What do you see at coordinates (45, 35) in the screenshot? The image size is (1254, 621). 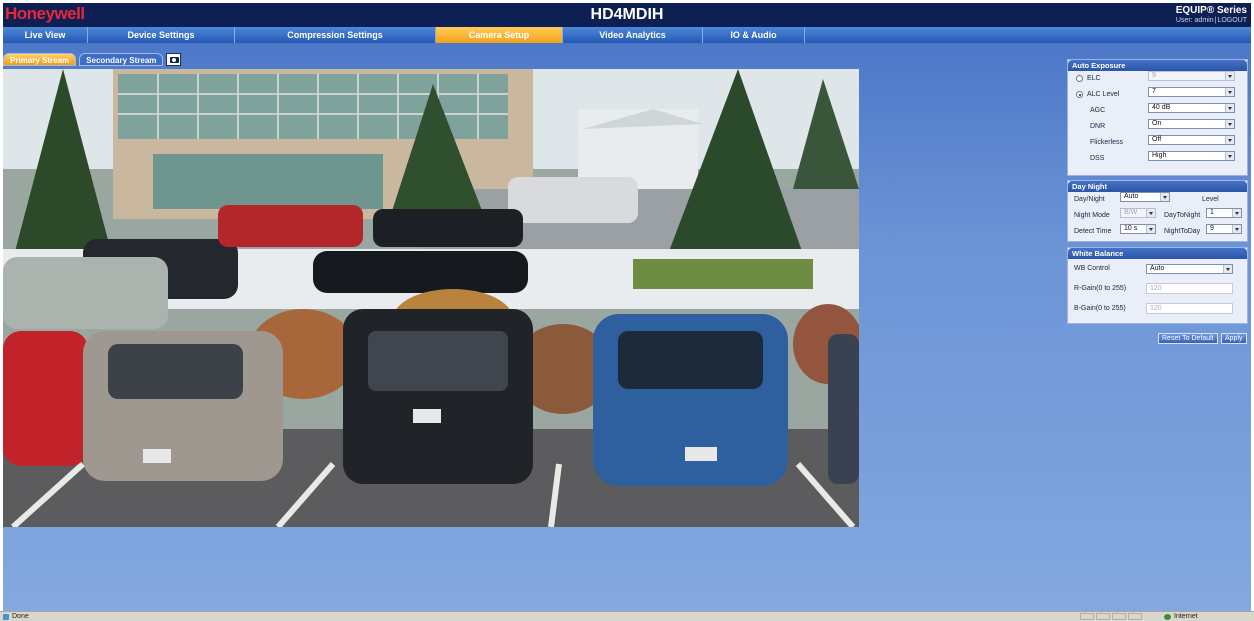 I see `tab-live-view: Live View` at bounding box center [45, 35].